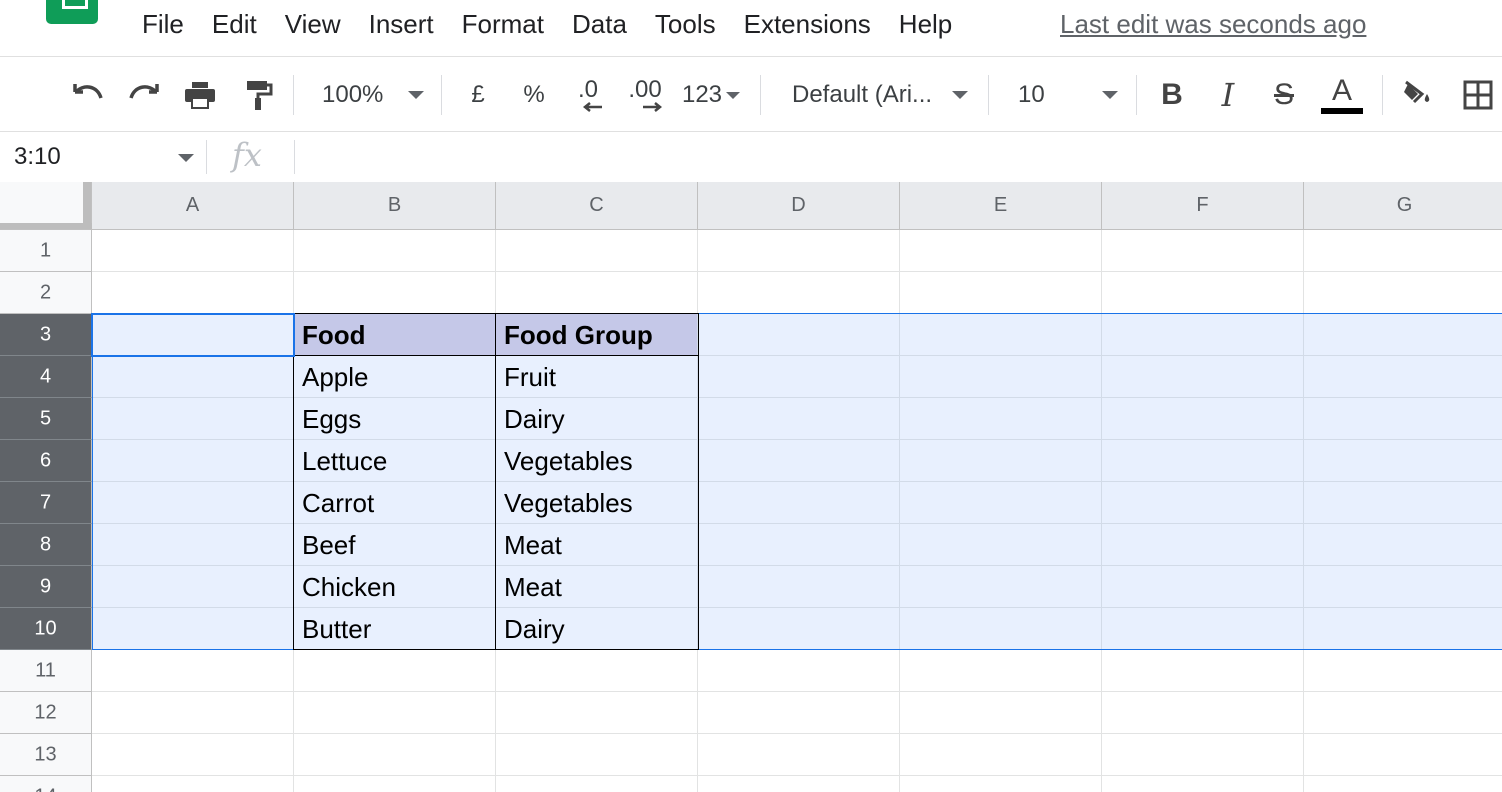 The height and width of the screenshot is (792, 1502). I want to click on cell-g6, so click(1403, 461).